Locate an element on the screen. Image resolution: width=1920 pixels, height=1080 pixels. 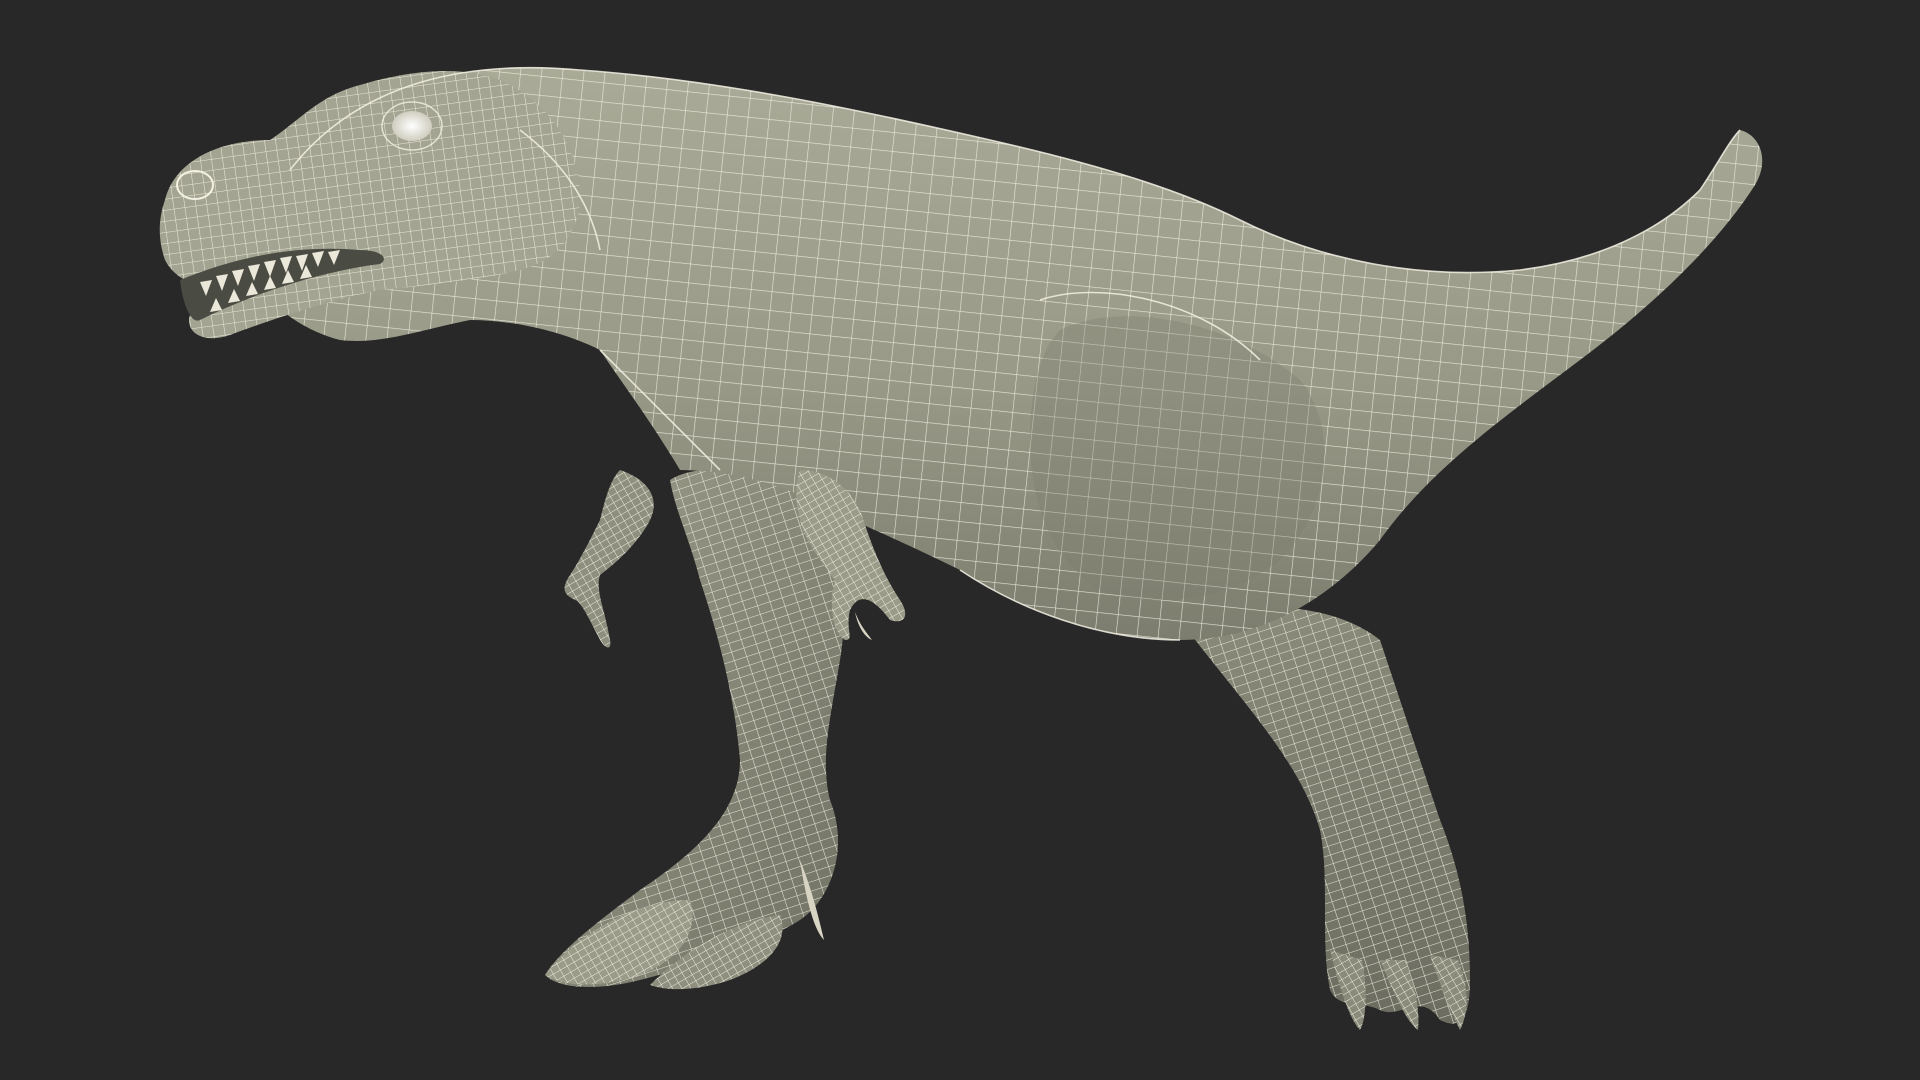
eye is located at coordinates (412, 126).